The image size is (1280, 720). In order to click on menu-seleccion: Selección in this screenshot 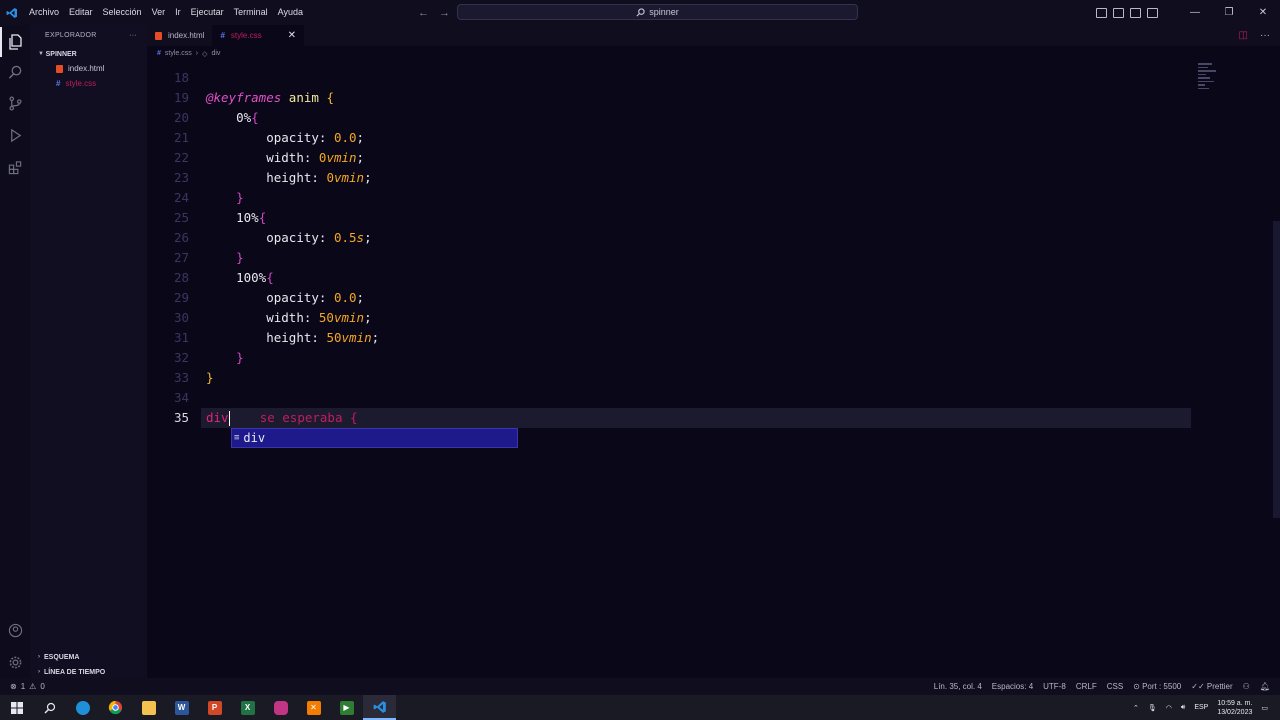, I will do `click(122, 12)`.